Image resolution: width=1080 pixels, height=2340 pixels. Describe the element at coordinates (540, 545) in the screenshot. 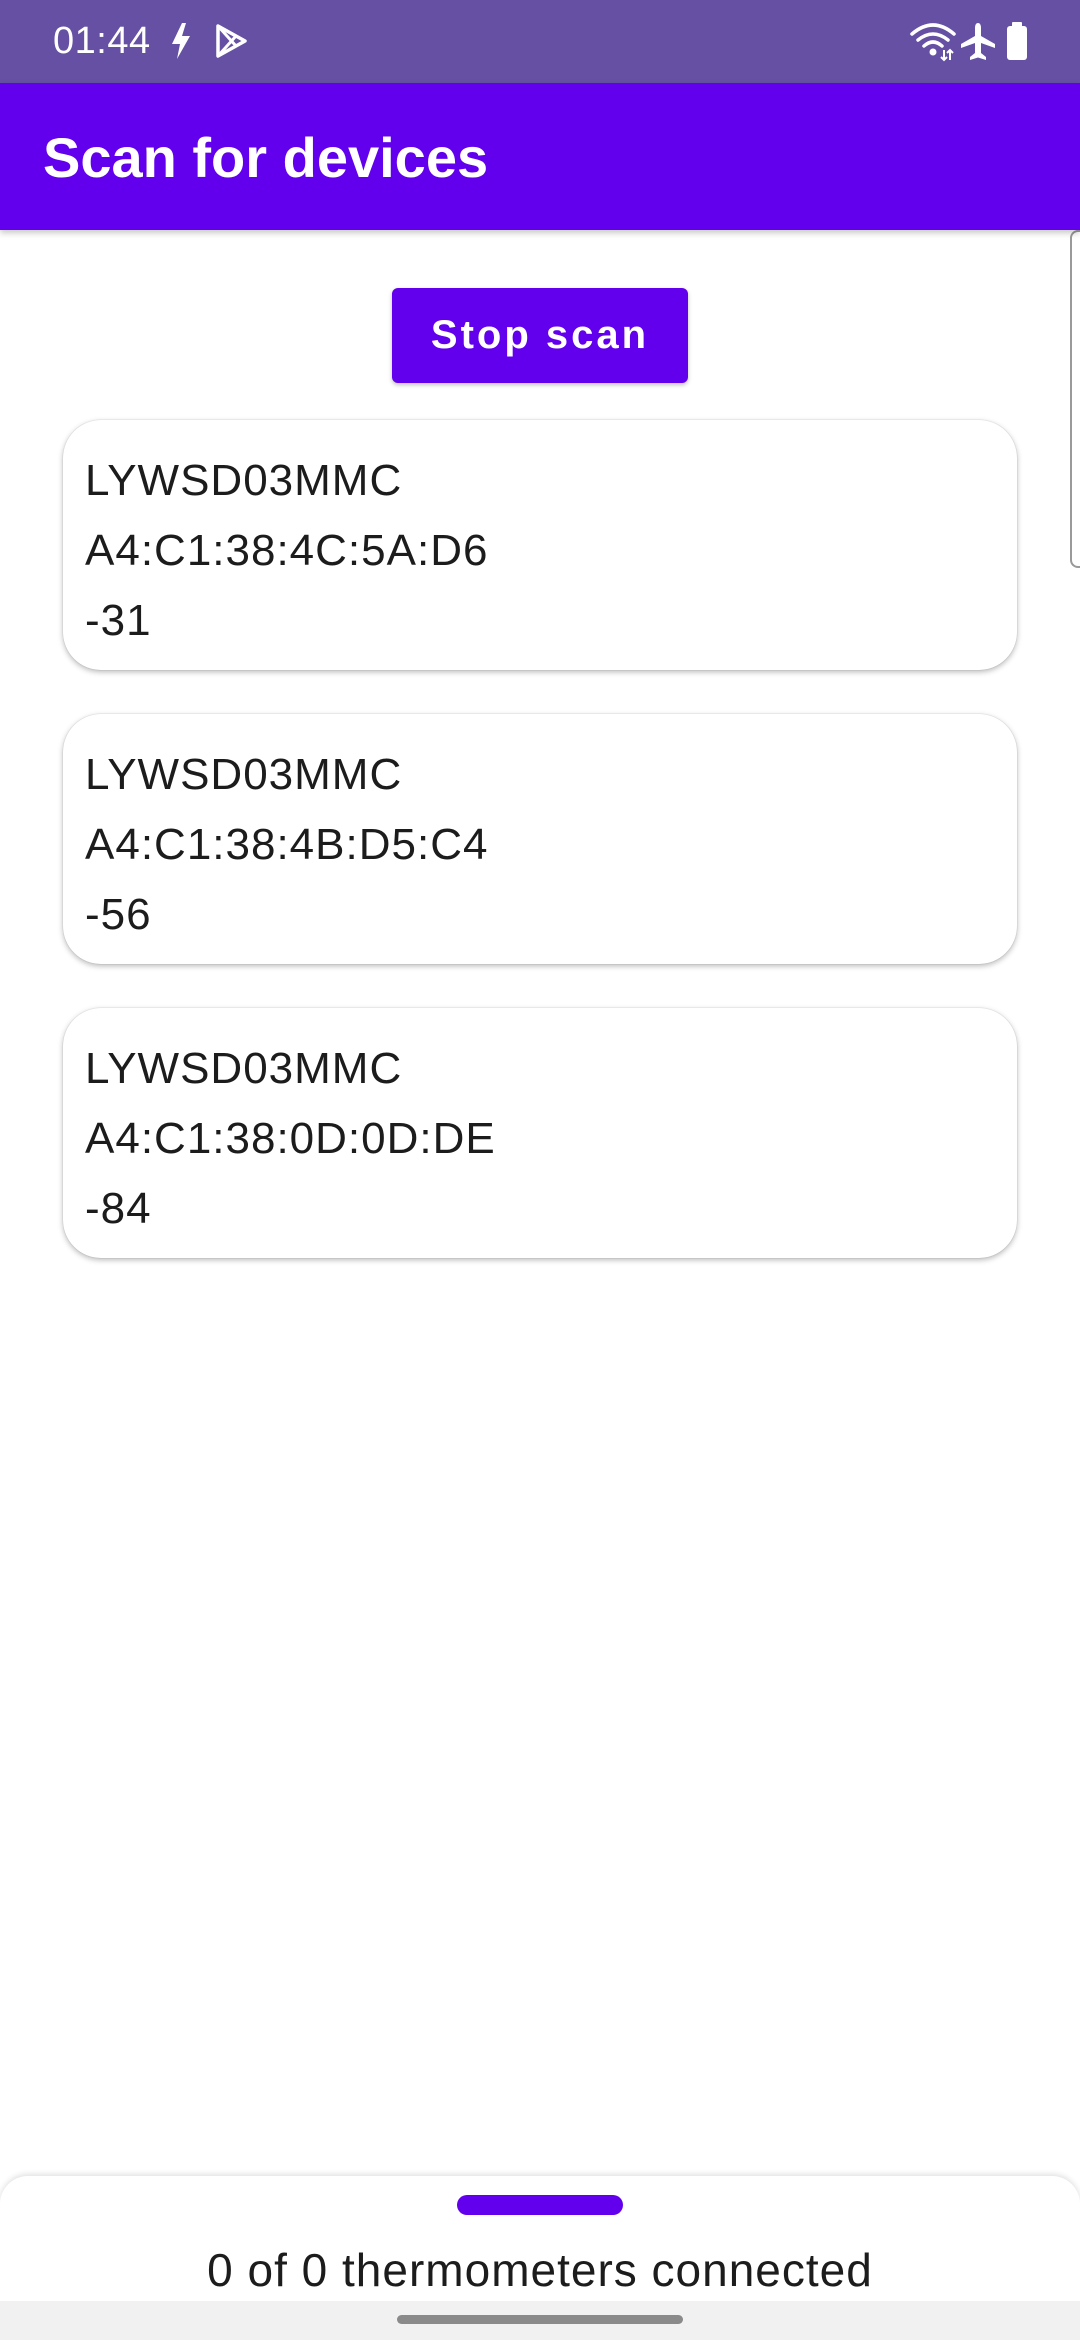

I see `device-card: LYWSD03MMC A4:C1:38:4C:5A:D6 -31` at that location.